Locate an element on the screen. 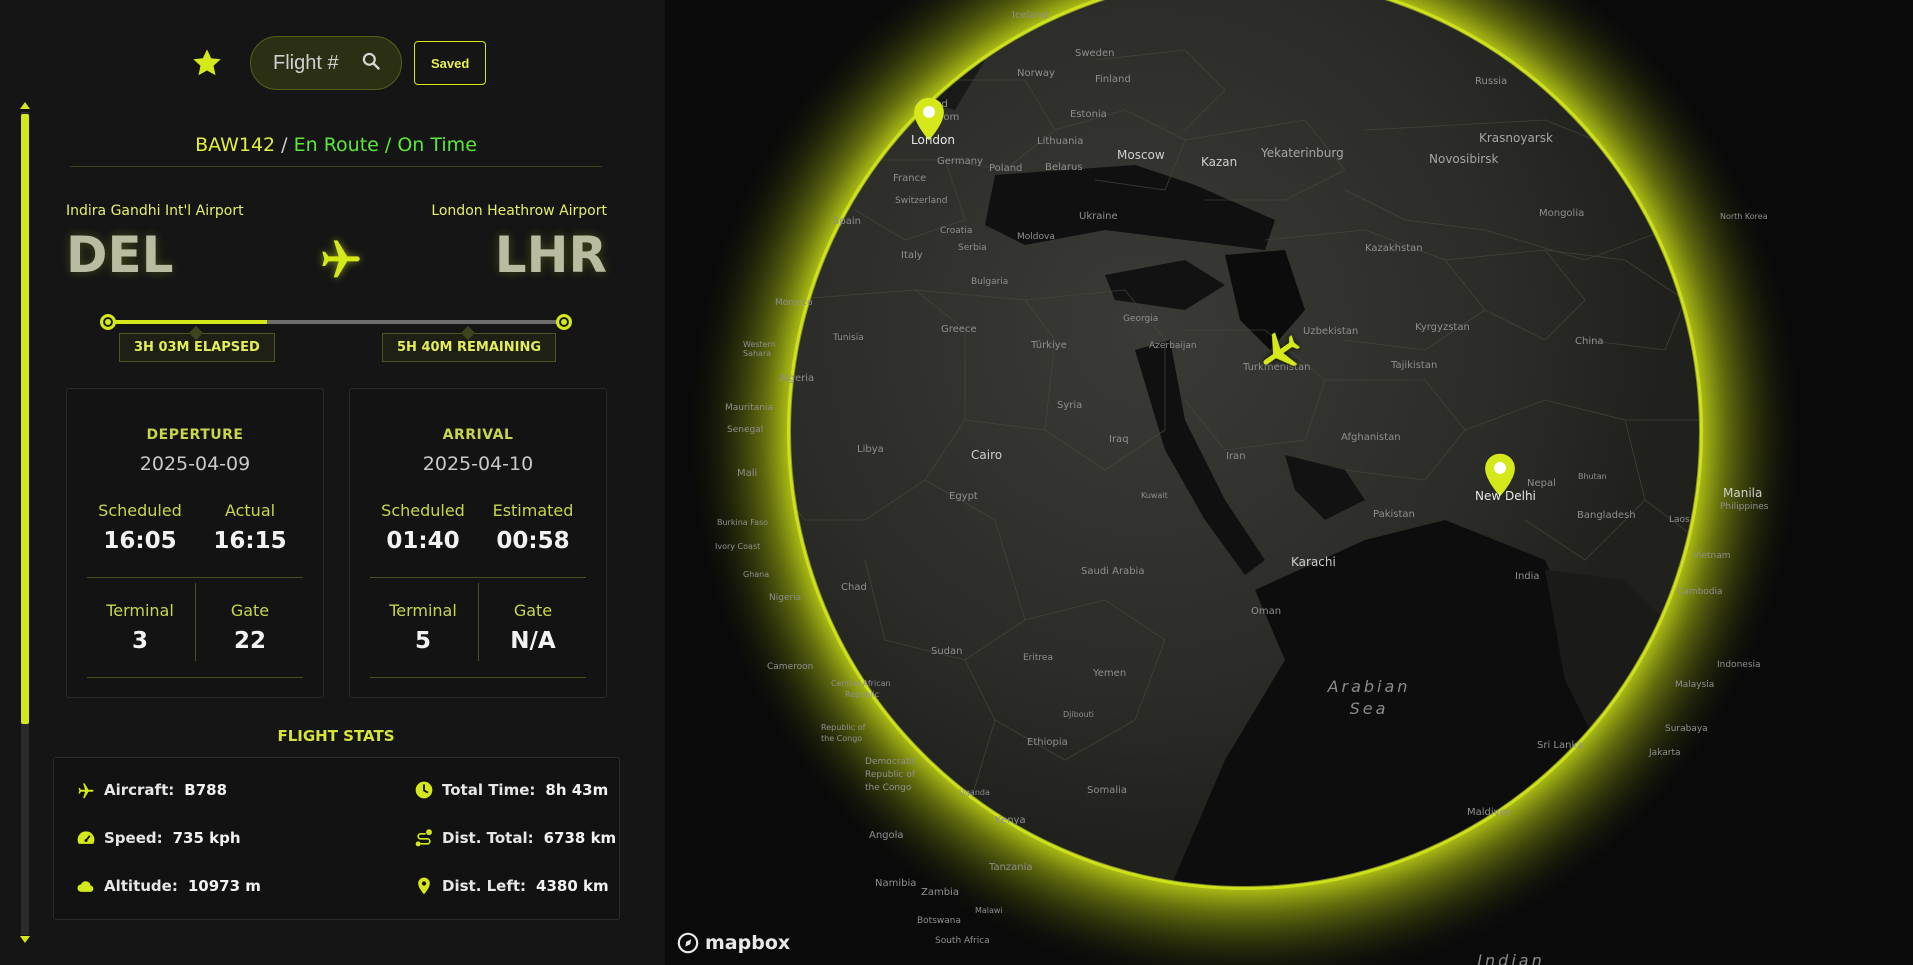  departure-actual-time: 16:15 is located at coordinates (250, 541).